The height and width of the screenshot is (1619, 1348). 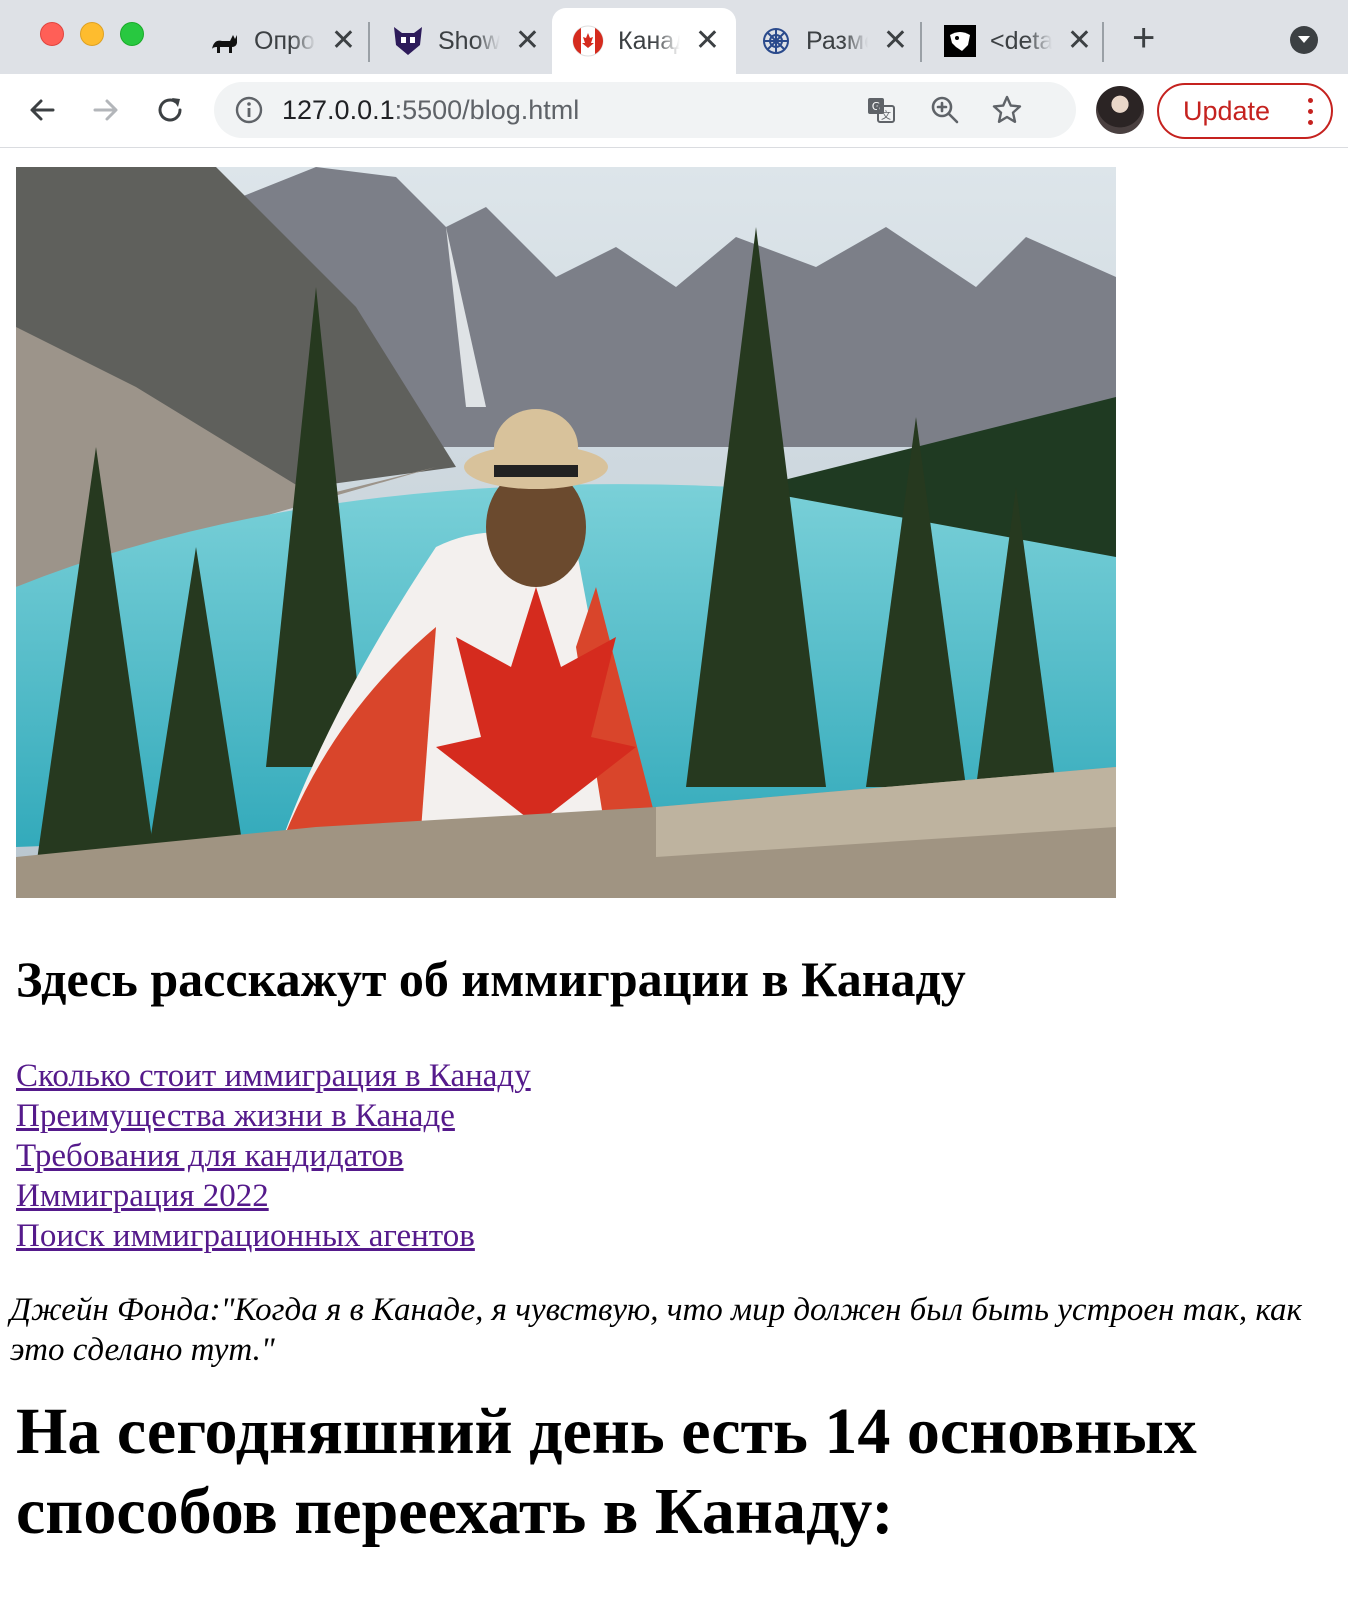 I want to click on arrow-right-icon, so click(x=105, y=110).